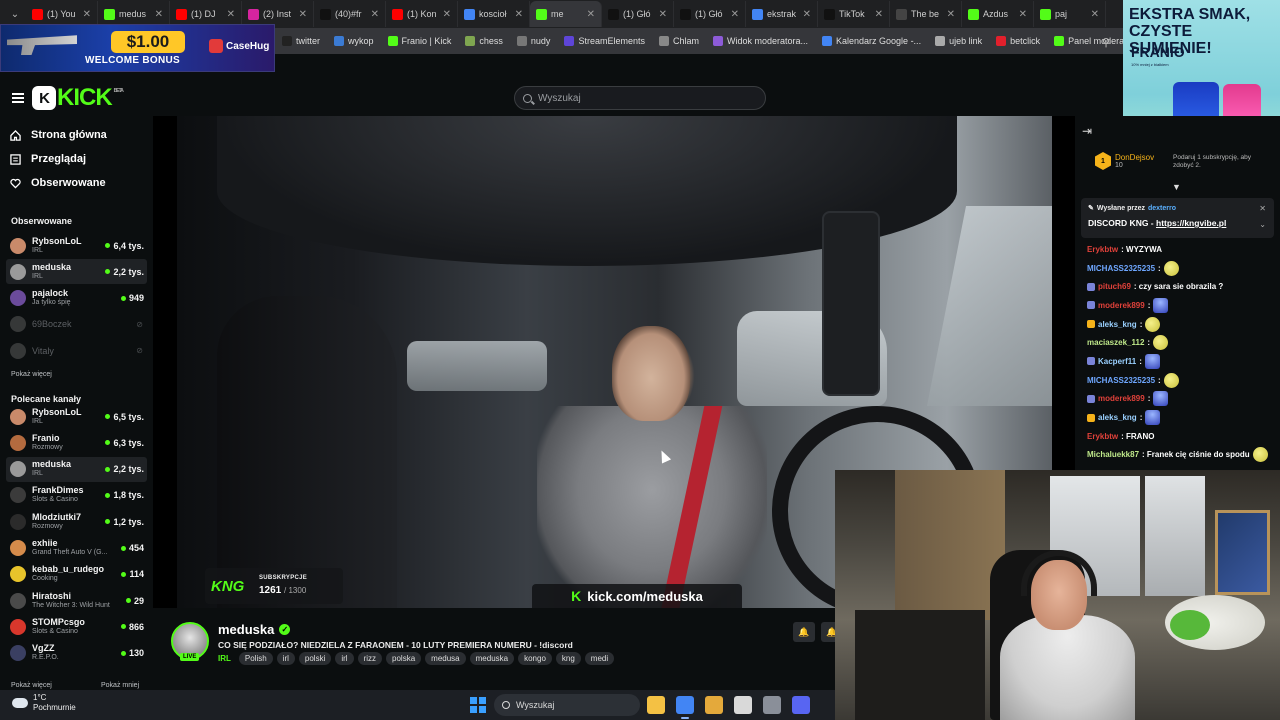  Describe the element at coordinates (998, 14) in the screenshot. I see `browser-tab: Azdus ✕` at that location.